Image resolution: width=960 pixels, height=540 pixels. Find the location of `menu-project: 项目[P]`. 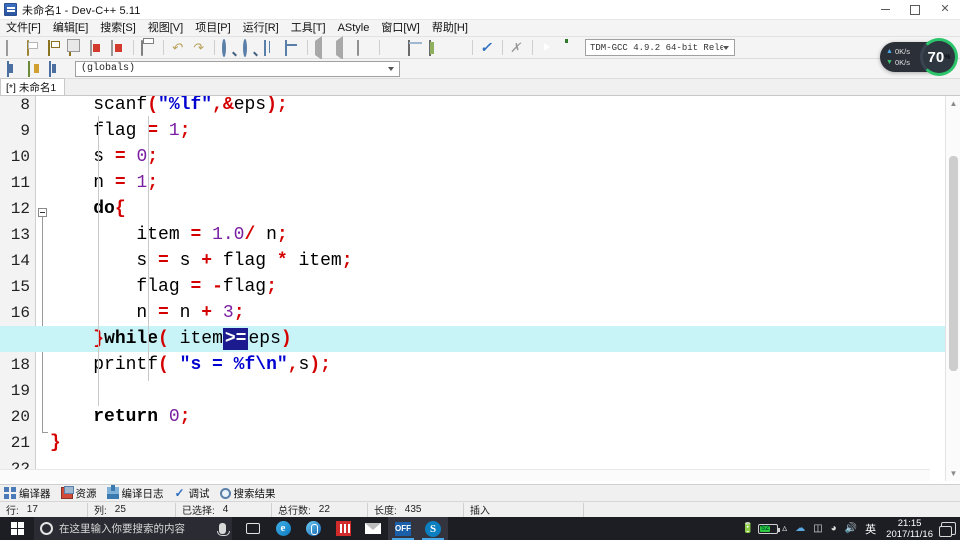

menu-project: 项目[P] is located at coordinates (212, 28).